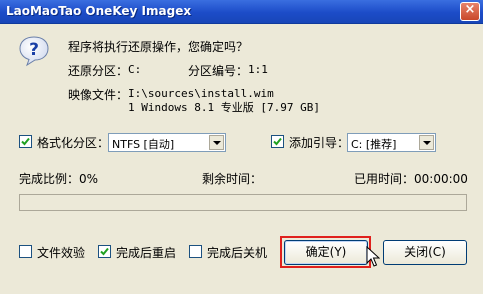 The width and height of the screenshot is (483, 294). What do you see at coordinates (319, 143) in the screenshot?
I see `add-boot-label: 添加引导：` at bounding box center [319, 143].